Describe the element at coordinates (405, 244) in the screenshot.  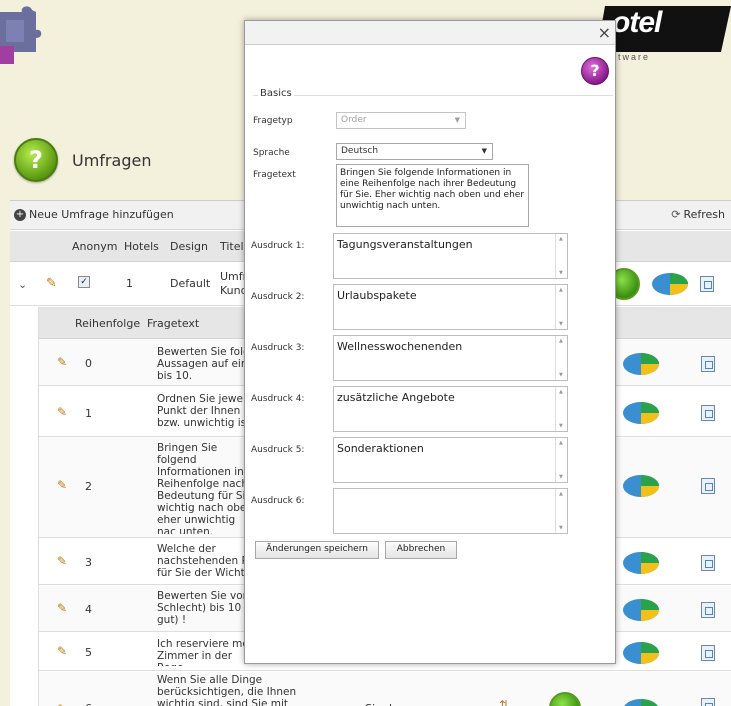
I see `ausdruck-1-value: Tagungsveranstaltungen` at that location.